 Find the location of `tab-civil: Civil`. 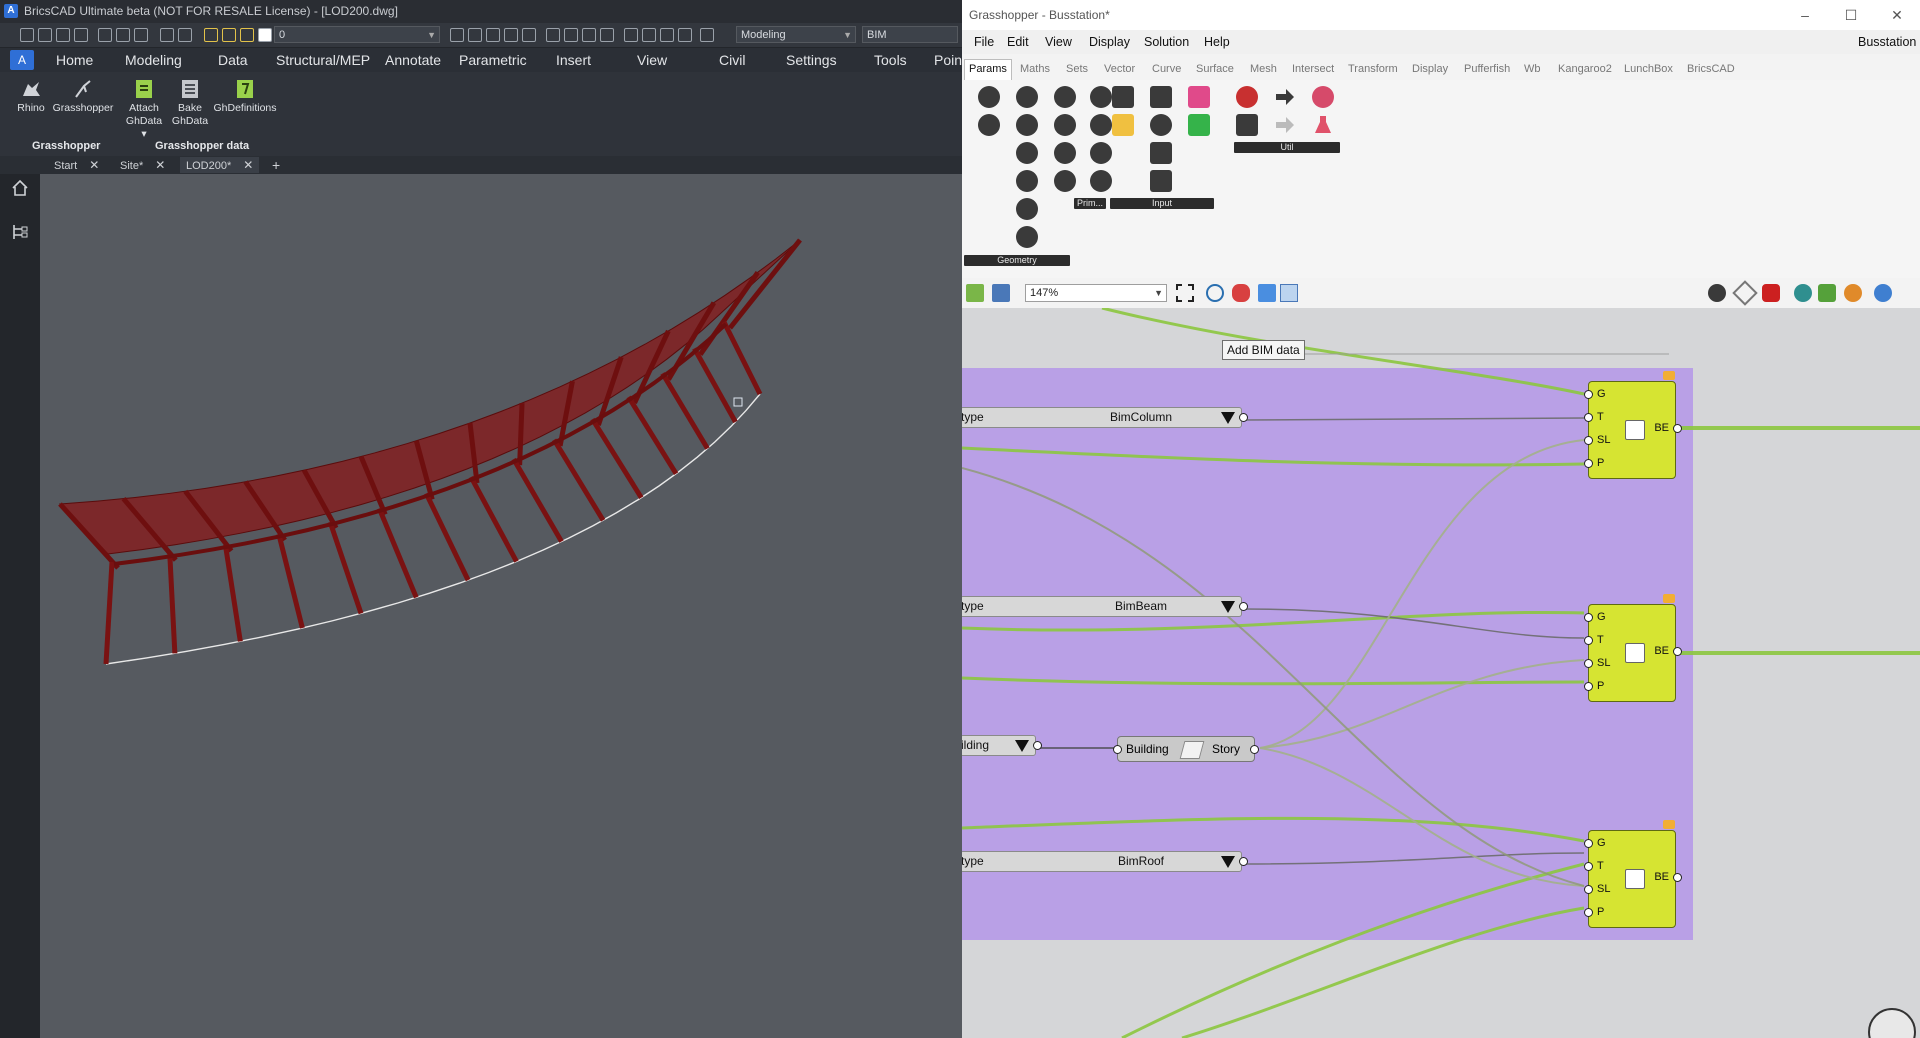

tab-civil: Civil is located at coordinates (732, 60).